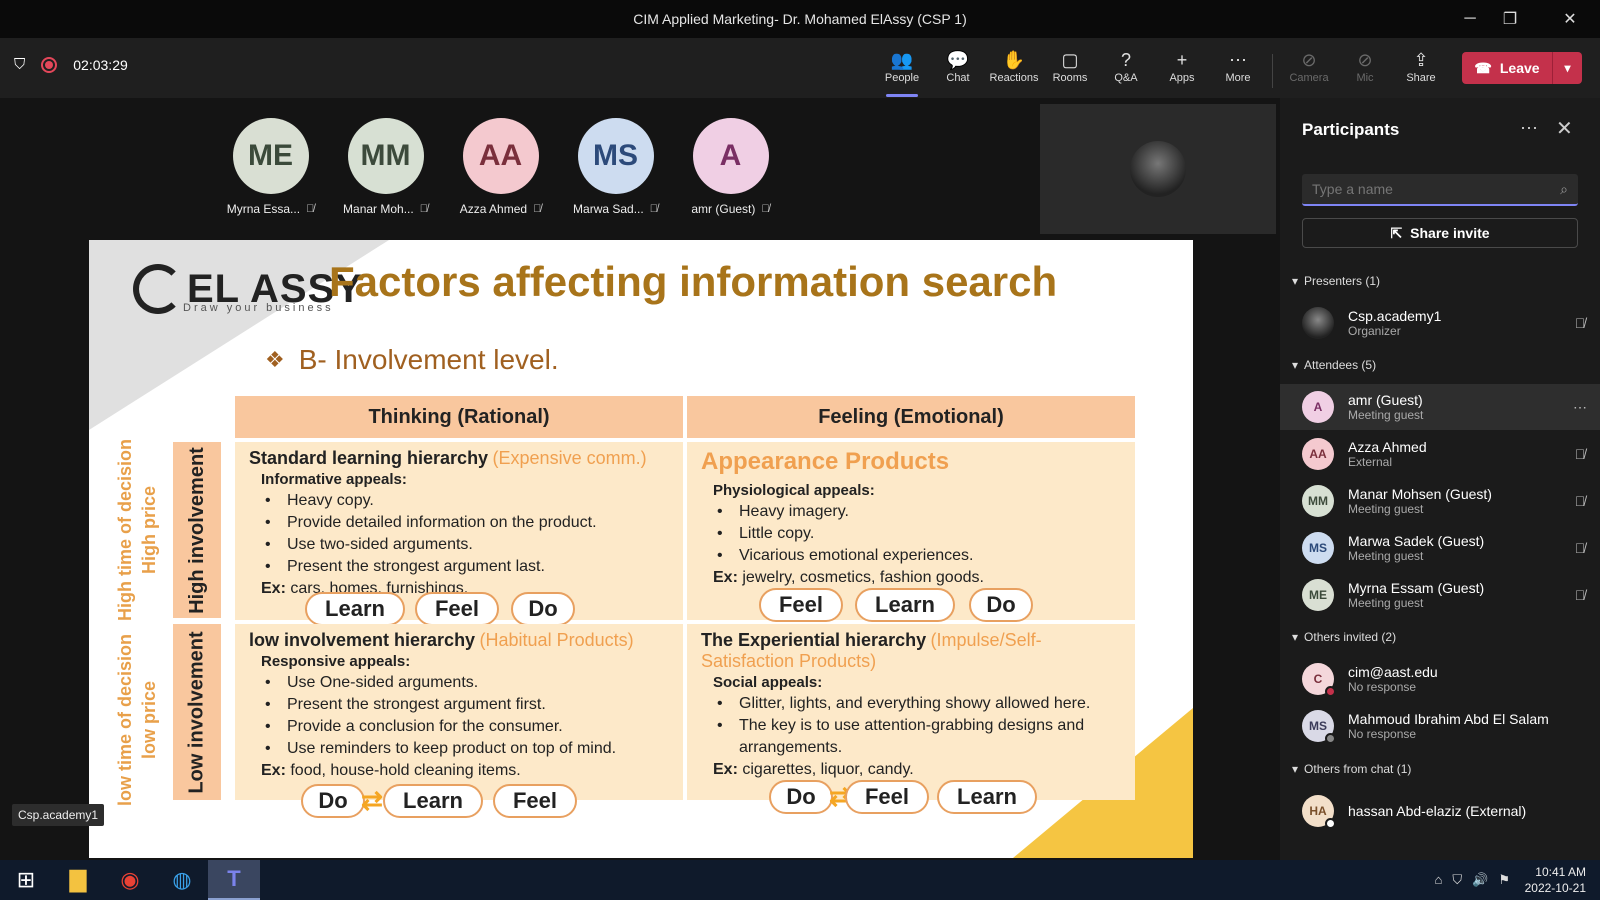  What do you see at coordinates (1238, 66) in the screenshot?
I see `more-button: ⋯ More` at bounding box center [1238, 66].